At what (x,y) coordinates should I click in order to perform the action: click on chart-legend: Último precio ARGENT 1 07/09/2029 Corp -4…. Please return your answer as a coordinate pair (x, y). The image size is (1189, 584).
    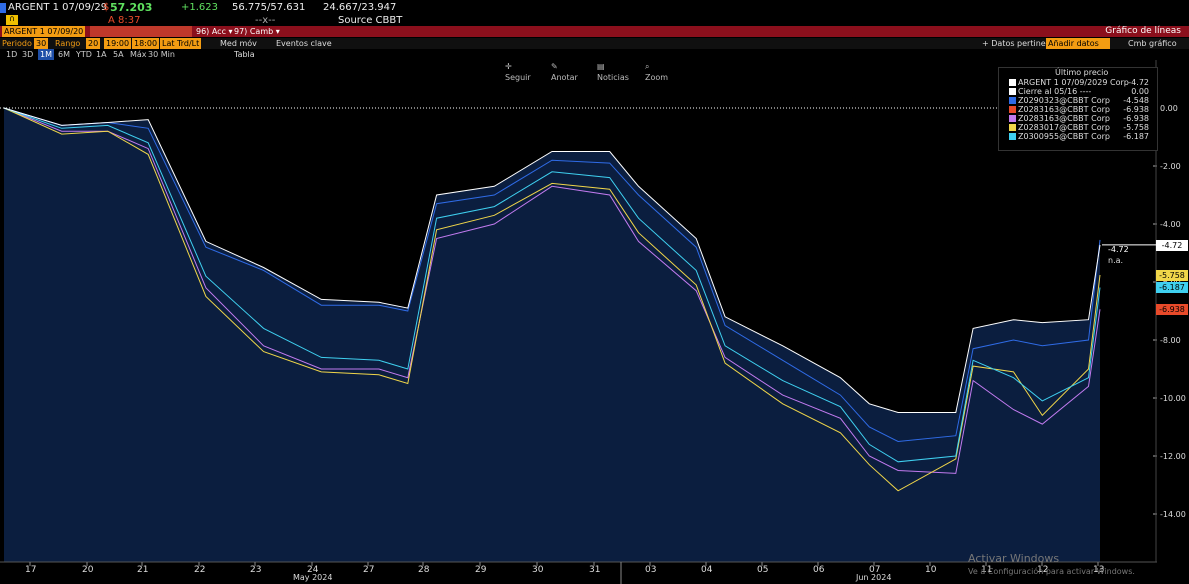
    Looking at the image, I should click on (1078, 109).